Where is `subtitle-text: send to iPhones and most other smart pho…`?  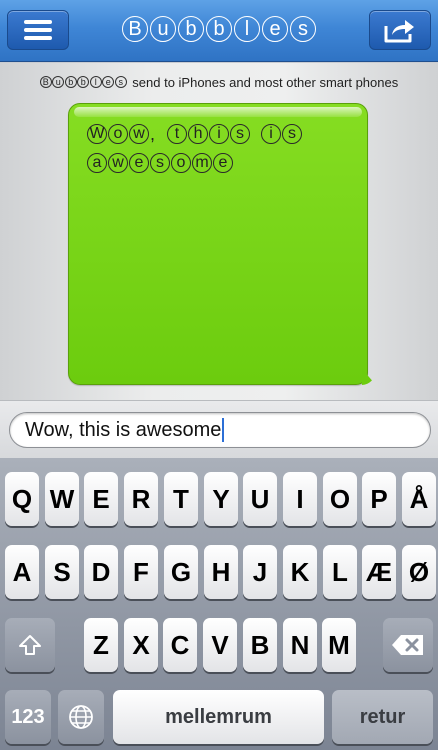
subtitle-text: send to iPhones and most other smart pho… is located at coordinates (265, 82).